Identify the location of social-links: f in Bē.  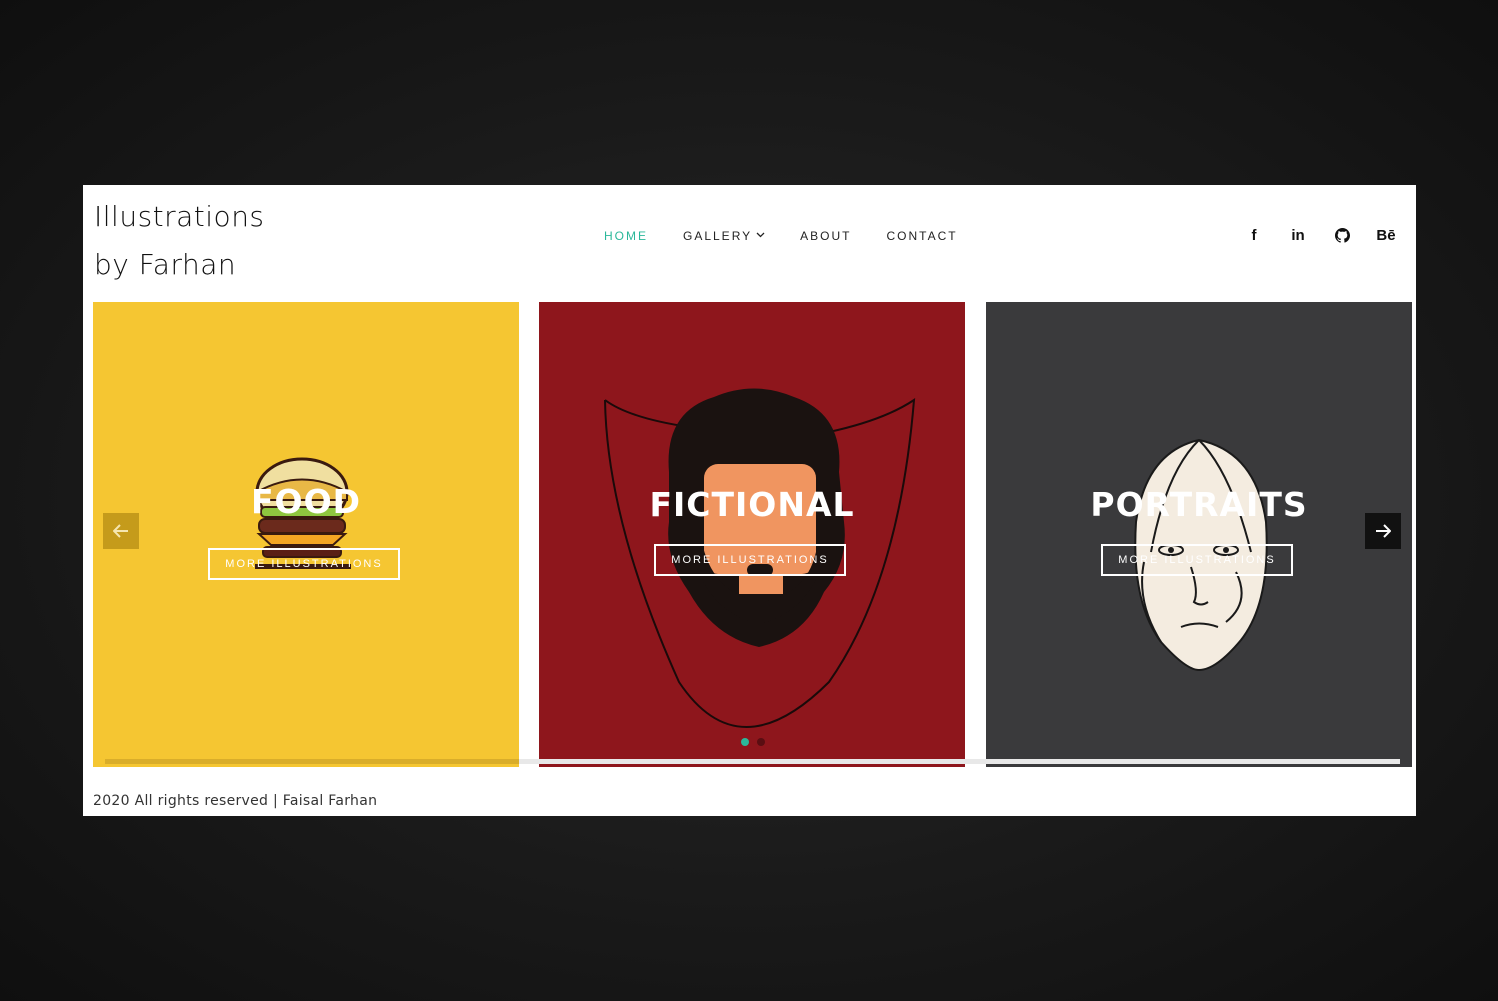
(1310, 235).